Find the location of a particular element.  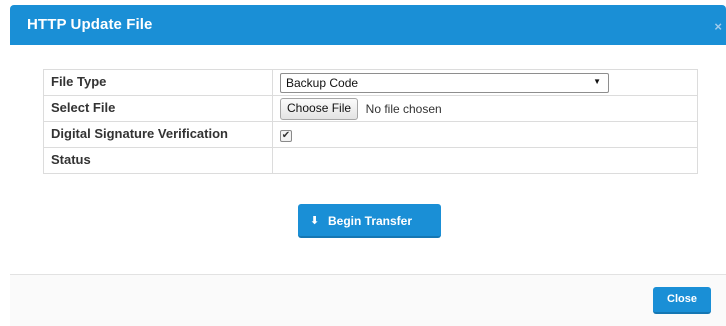

signature-verification-checkbox: ✔ is located at coordinates (286, 136).